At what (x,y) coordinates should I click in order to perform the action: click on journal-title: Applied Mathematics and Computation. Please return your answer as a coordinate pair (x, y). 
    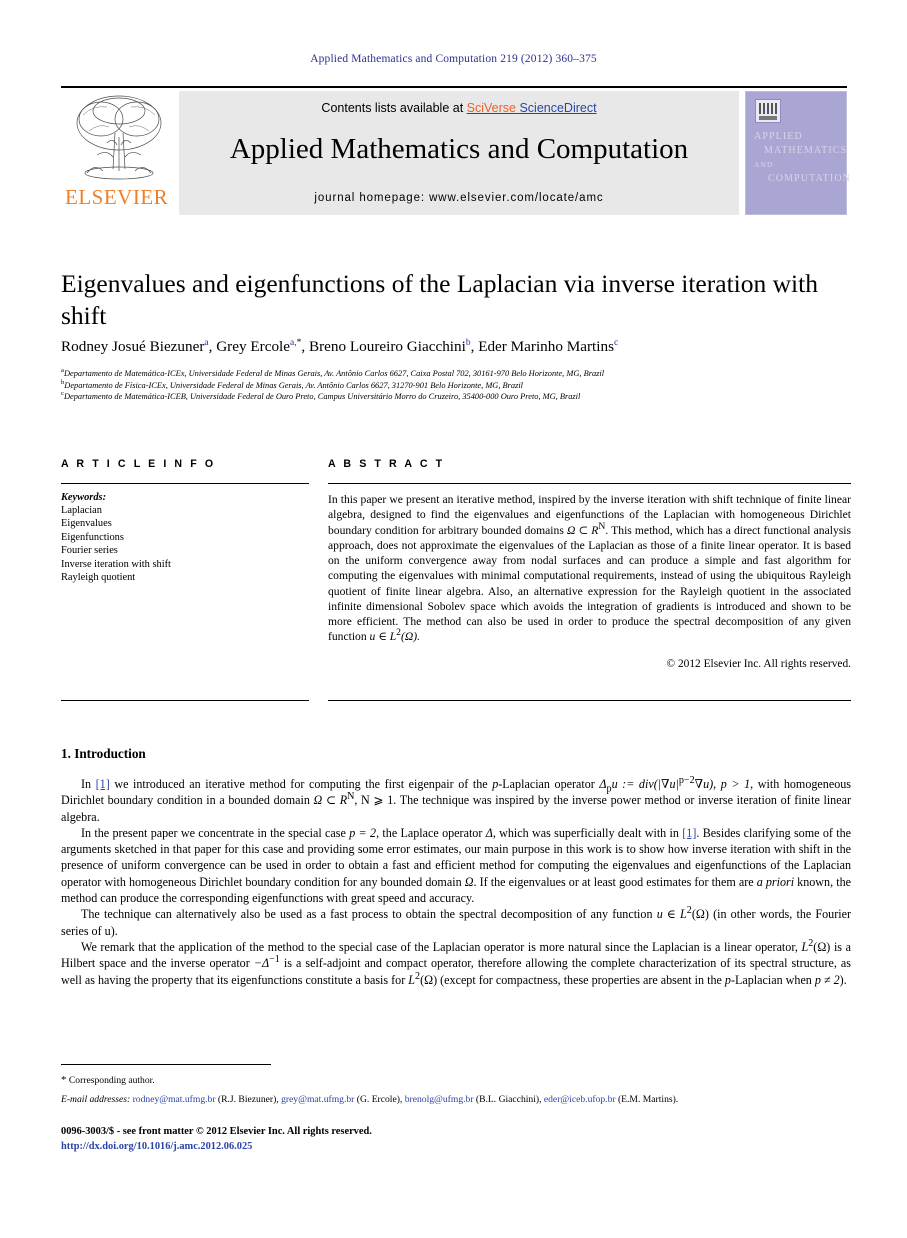
    Looking at the image, I should click on (459, 149).